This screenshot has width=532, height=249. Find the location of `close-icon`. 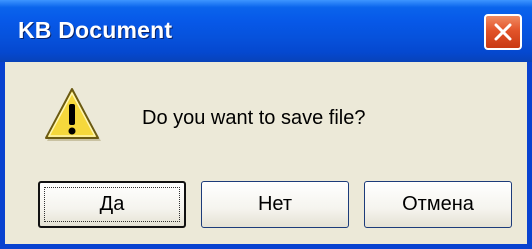

close-icon is located at coordinates (503, 32).